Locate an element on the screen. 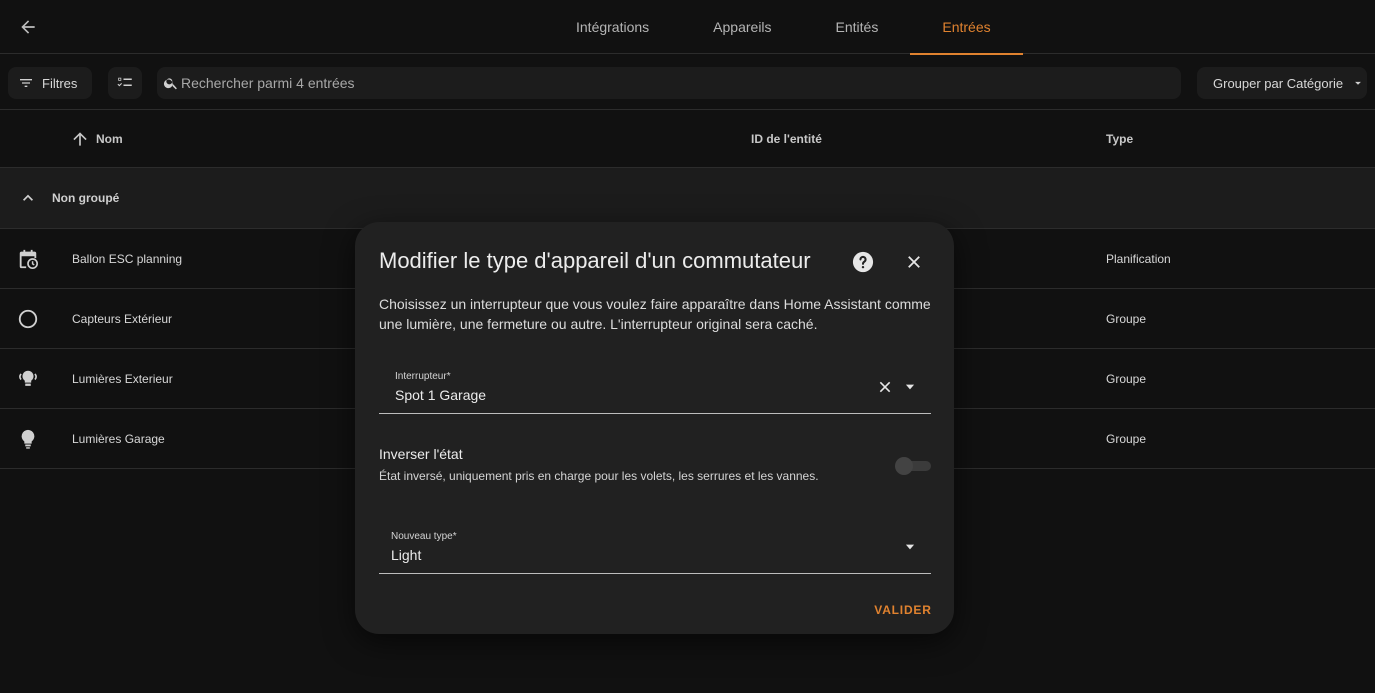 Image resolution: width=1375 pixels, height=693 pixels. row-name: Ballon ESC planning is located at coordinates (127, 259).